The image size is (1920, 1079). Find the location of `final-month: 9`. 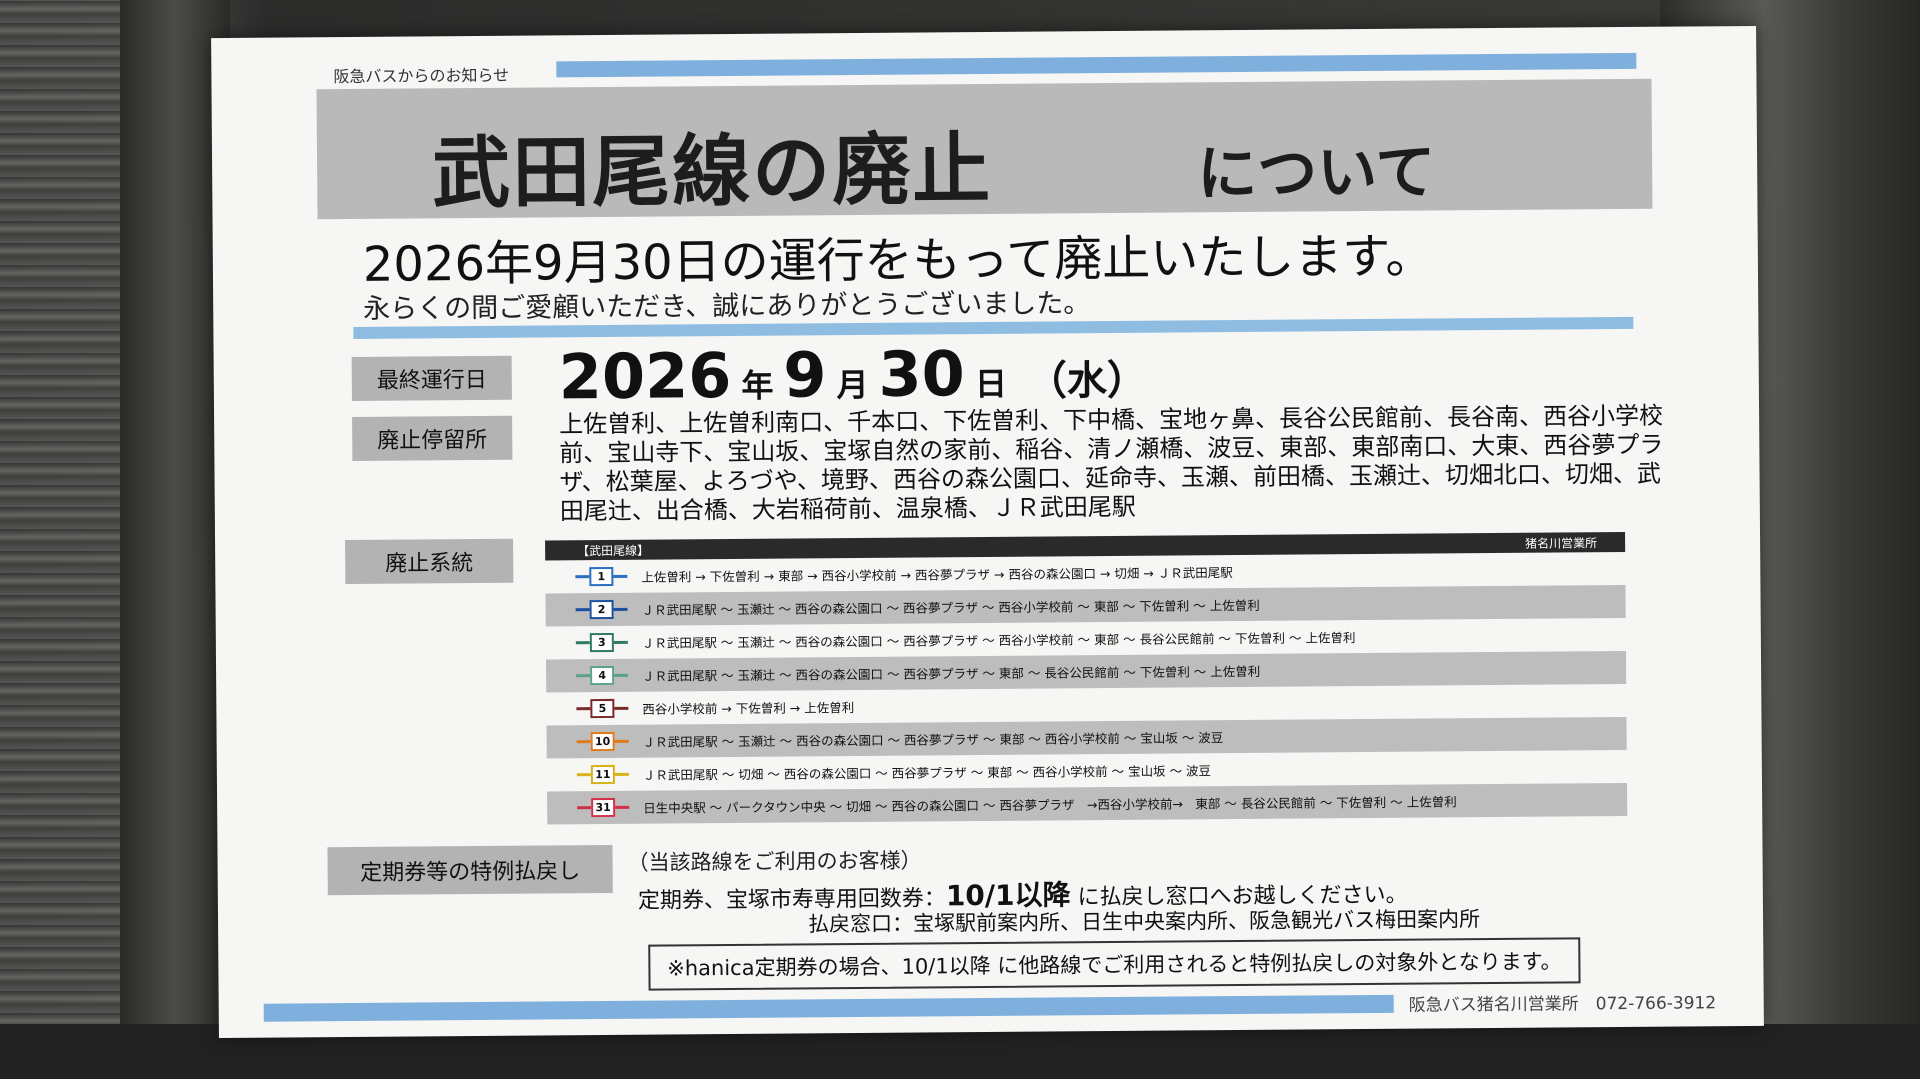

final-month: 9 is located at coordinates (805, 375).